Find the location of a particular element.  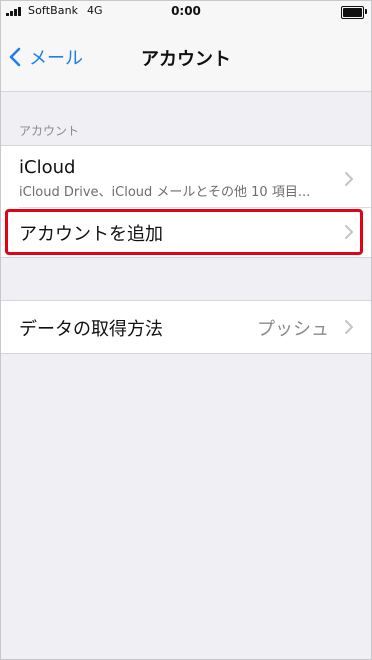

status-bar: SoftBank 4G 0:00 is located at coordinates (186, 12).